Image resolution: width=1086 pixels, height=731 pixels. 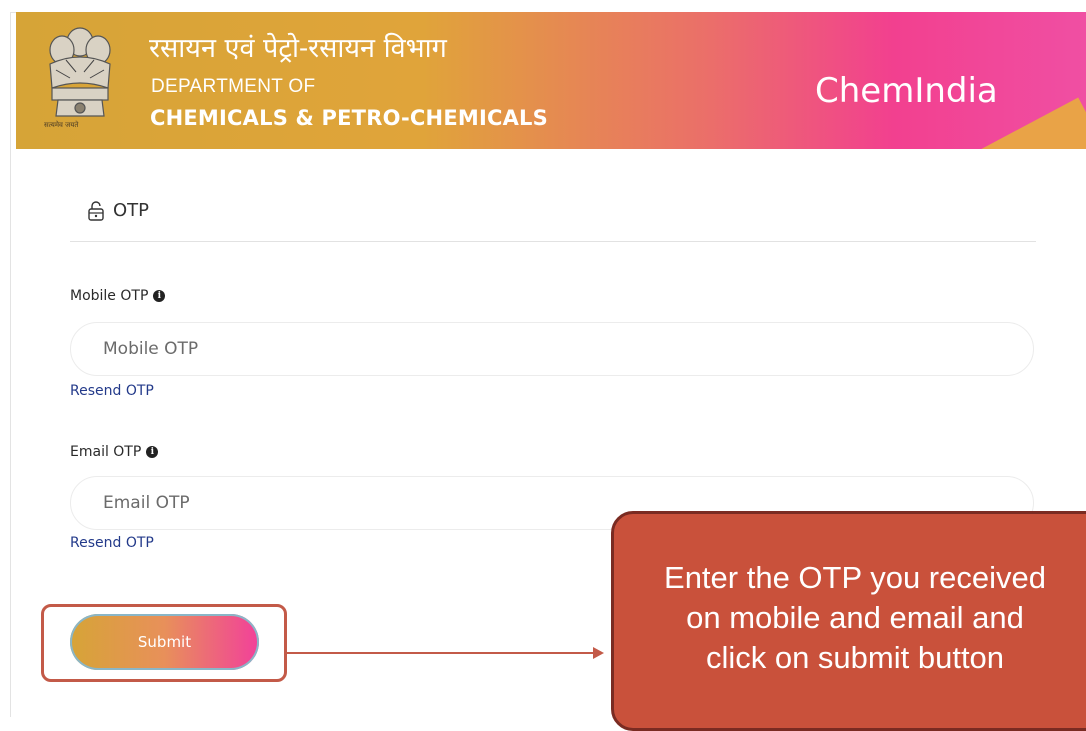 I want to click on callout-arrow-head, so click(x=598, y=653).